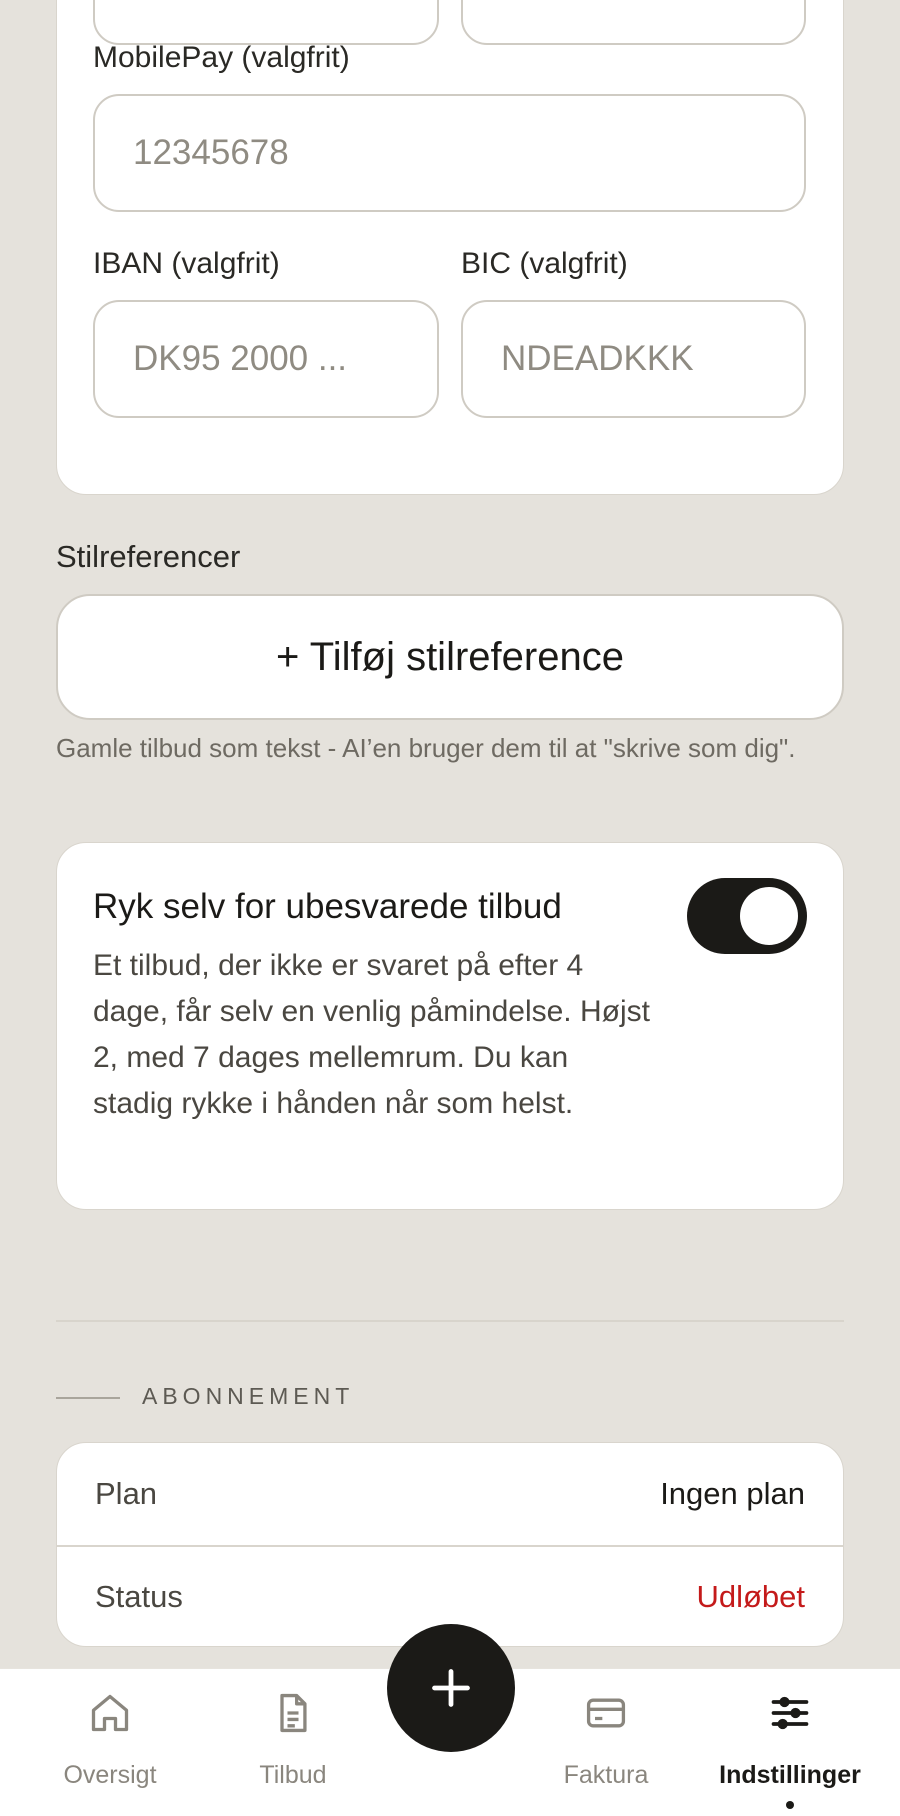 Image resolution: width=900 pixels, height=1816 pixels. What do you see at coordinates (732, 1493) in the screenshot?
I see `plan-value: Ingen plan` at bounding box center [732, 1493].